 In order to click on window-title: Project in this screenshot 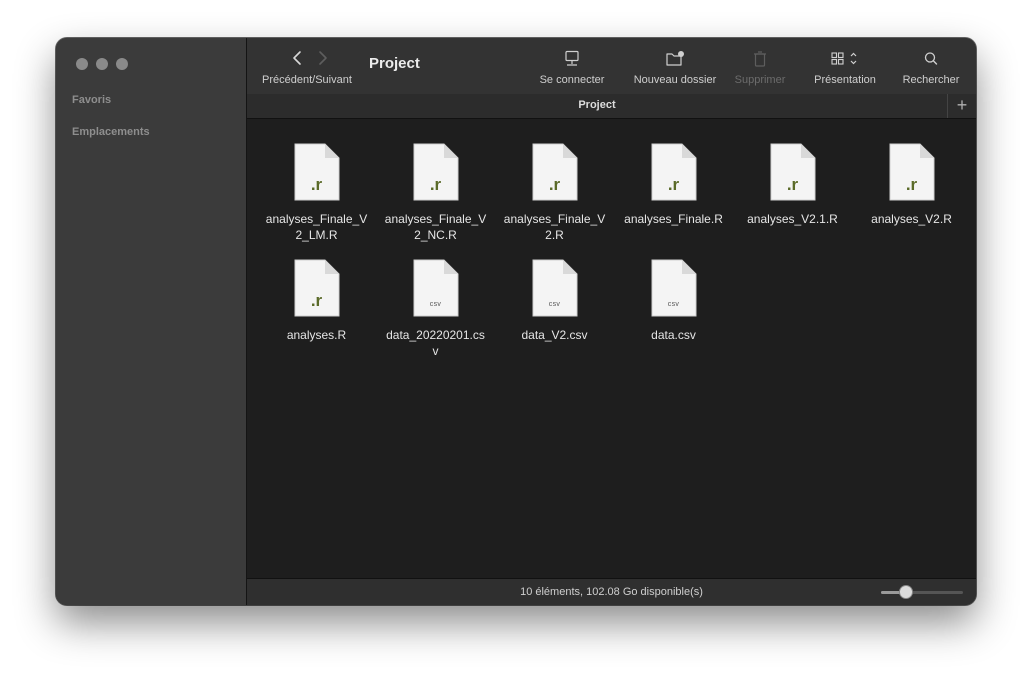, I will do `click(394, 63)`.